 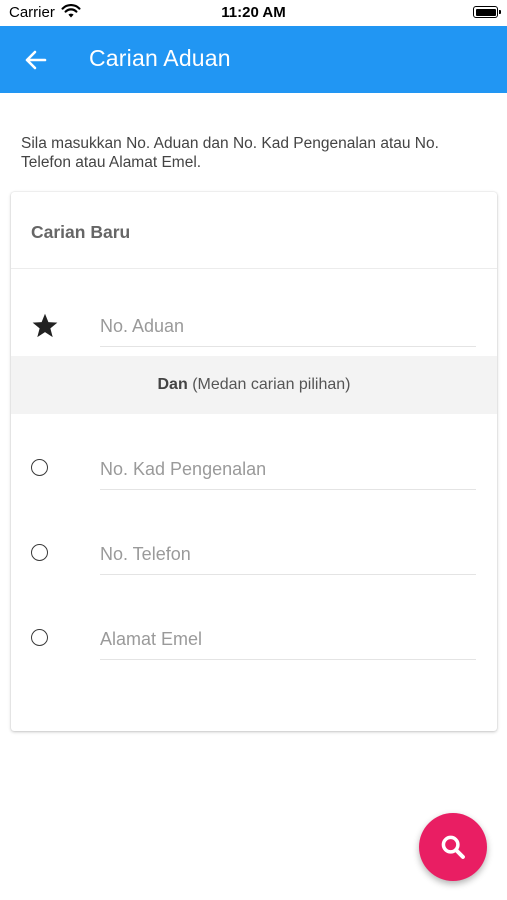 I want to click on divider-note: (Medan carian pilihan), so click(x=271, y=384).